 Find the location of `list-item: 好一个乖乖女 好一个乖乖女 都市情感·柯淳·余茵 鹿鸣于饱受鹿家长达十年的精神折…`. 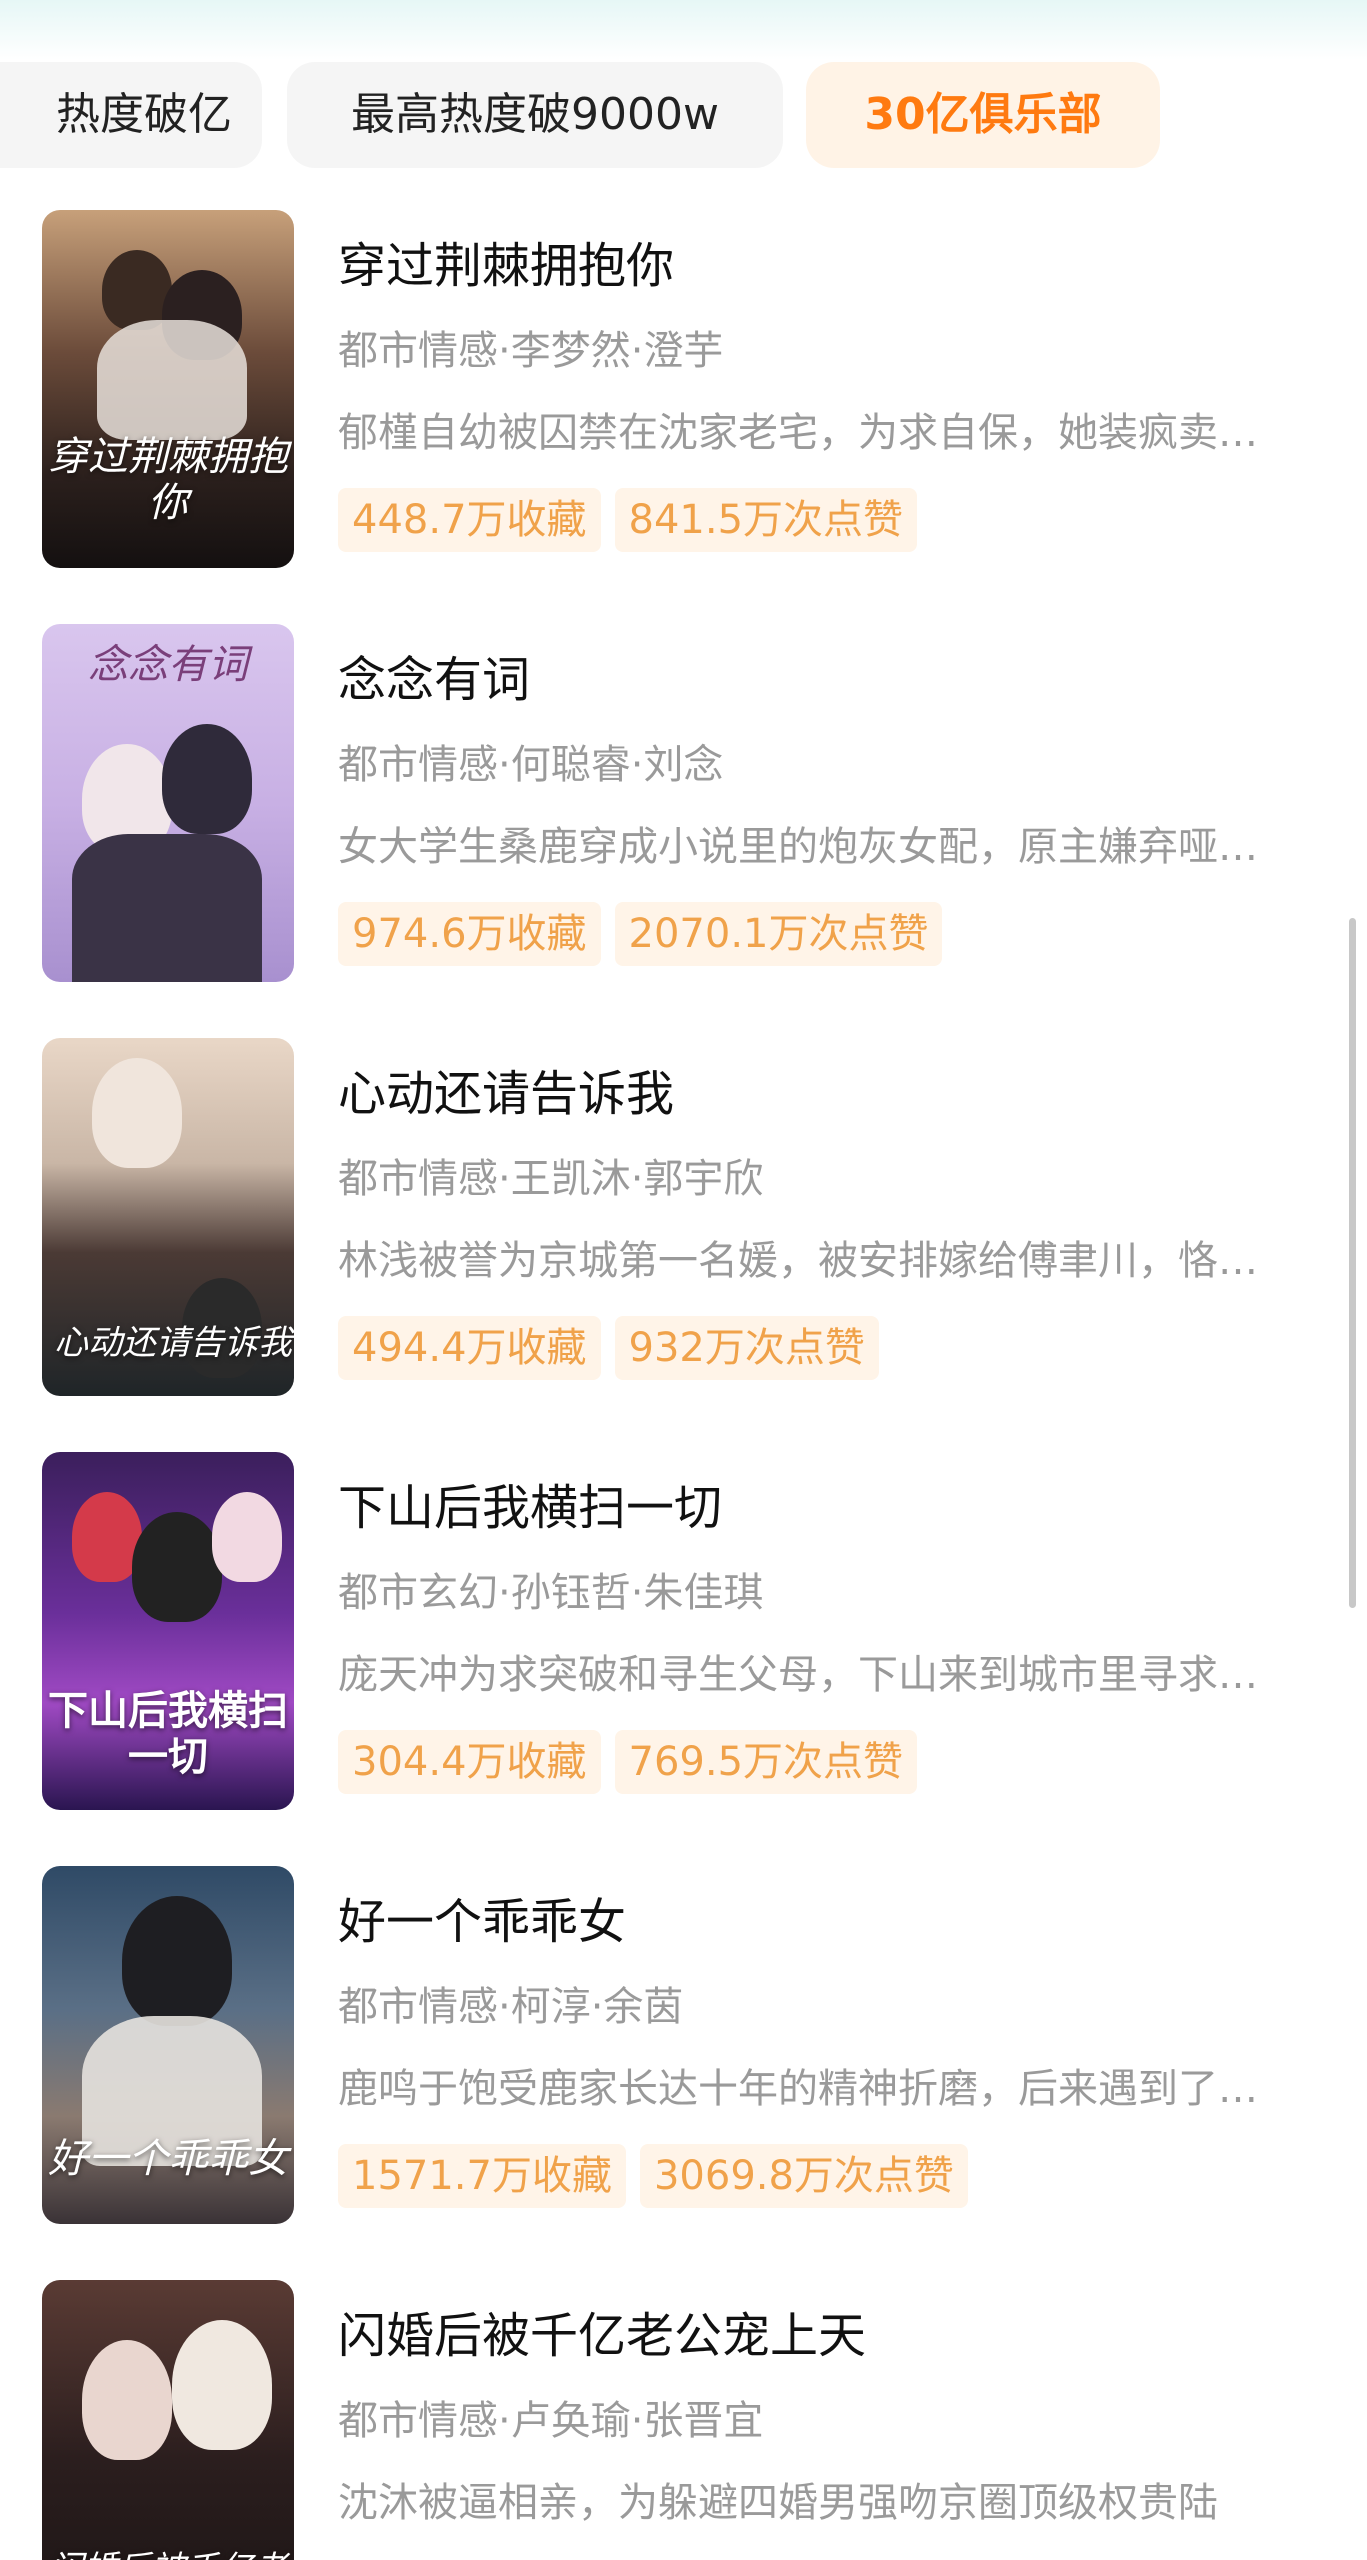

list-item: 好一个乖乖女 好一个乖乖女 都市情感·柯淳·余茵 鹿鸣于饱受鹿家长达十年的精神折… is located at coordinates (683, 2046).